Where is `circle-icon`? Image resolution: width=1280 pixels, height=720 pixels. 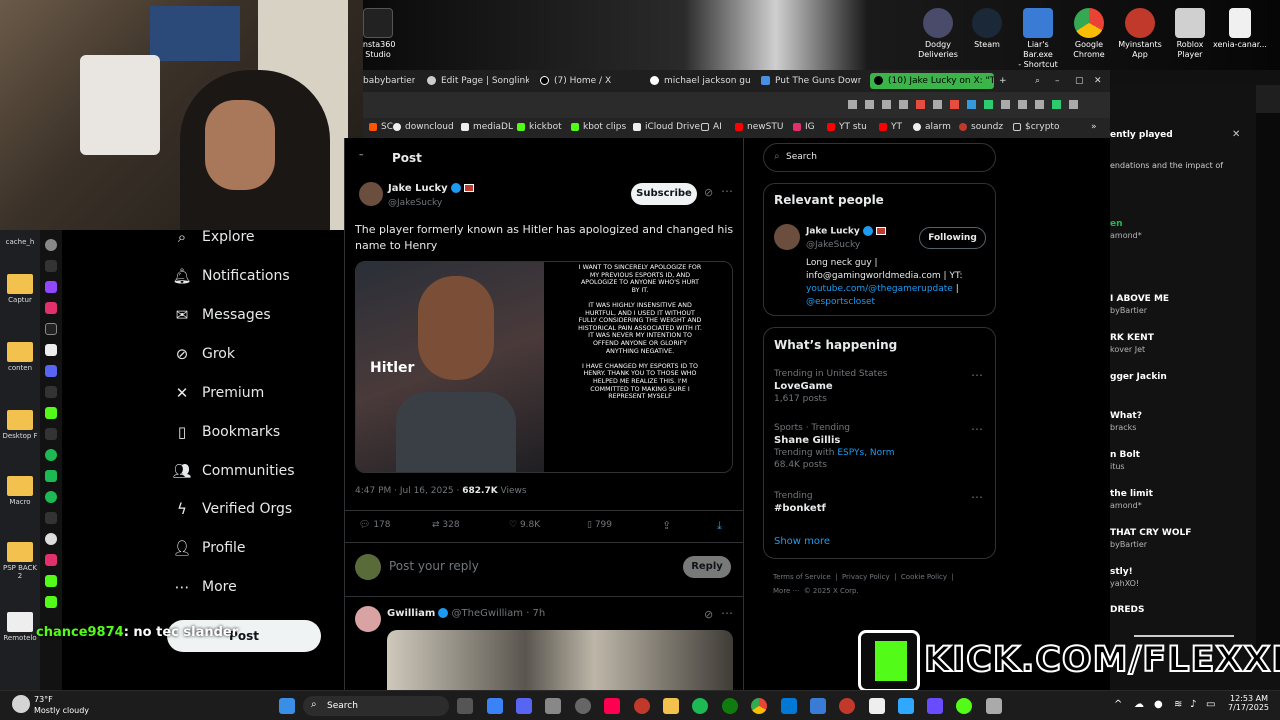
circle-icon is located at coordinates (51, 539).